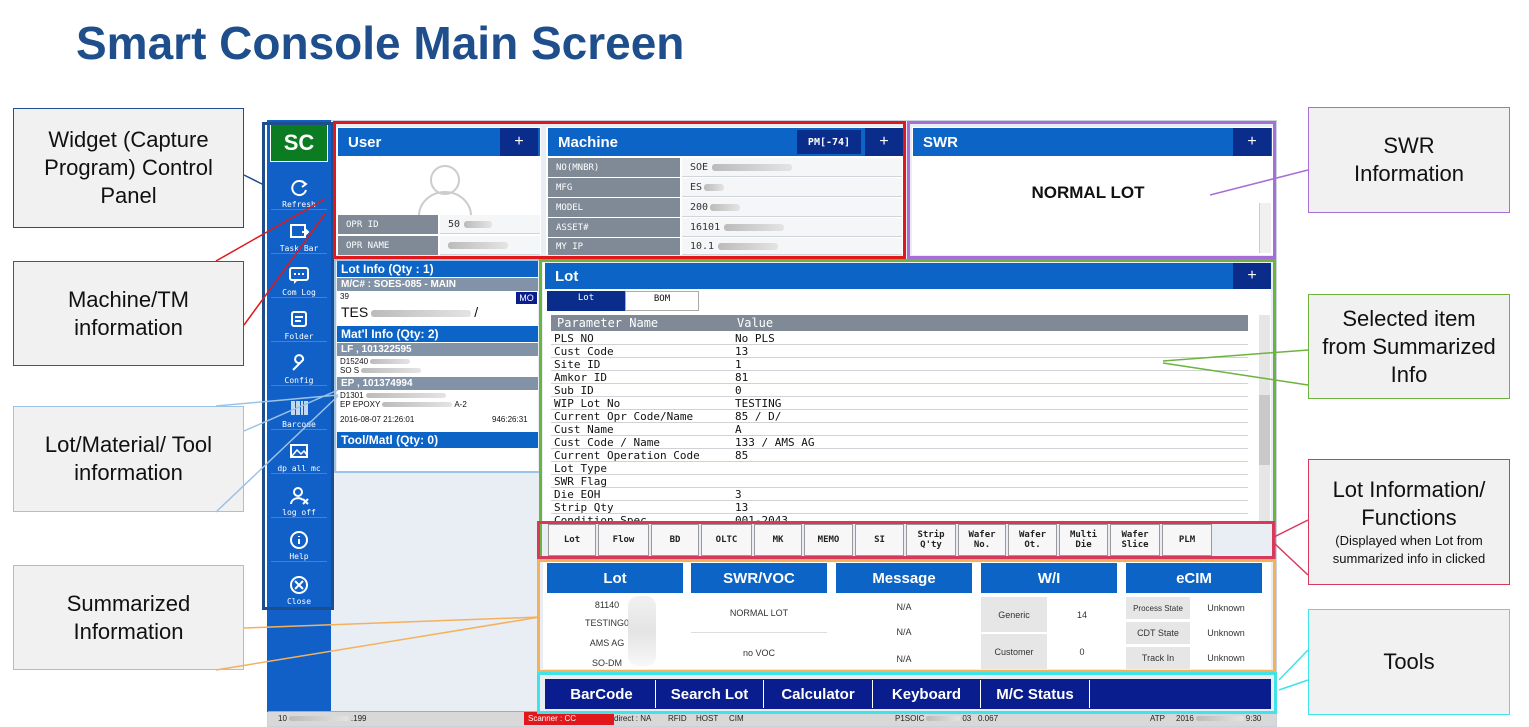 This screenshot has height=727, width=1529. What do you see at coordinates (1083, 540) in the screenshot?
I see `lot-function-multi-die-button: Multi Die` at bounding box center [1083, 540].